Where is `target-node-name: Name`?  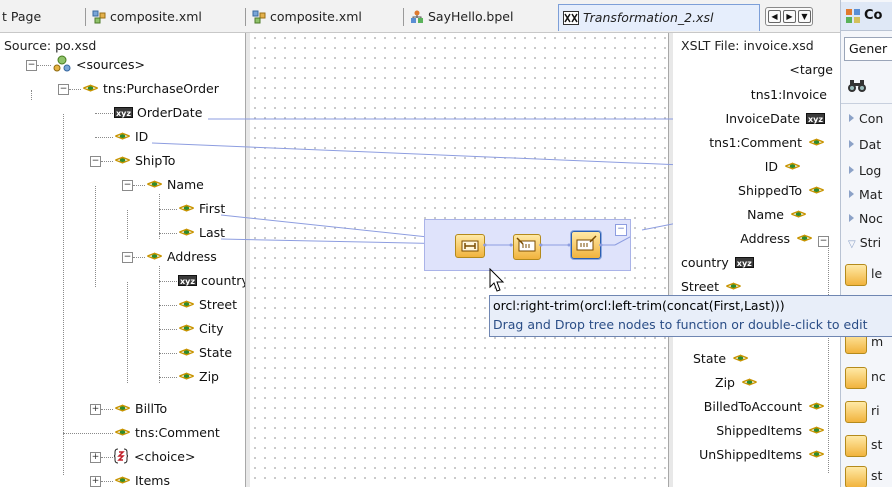 target-node-name: Name is located at coordinates (777, 214).